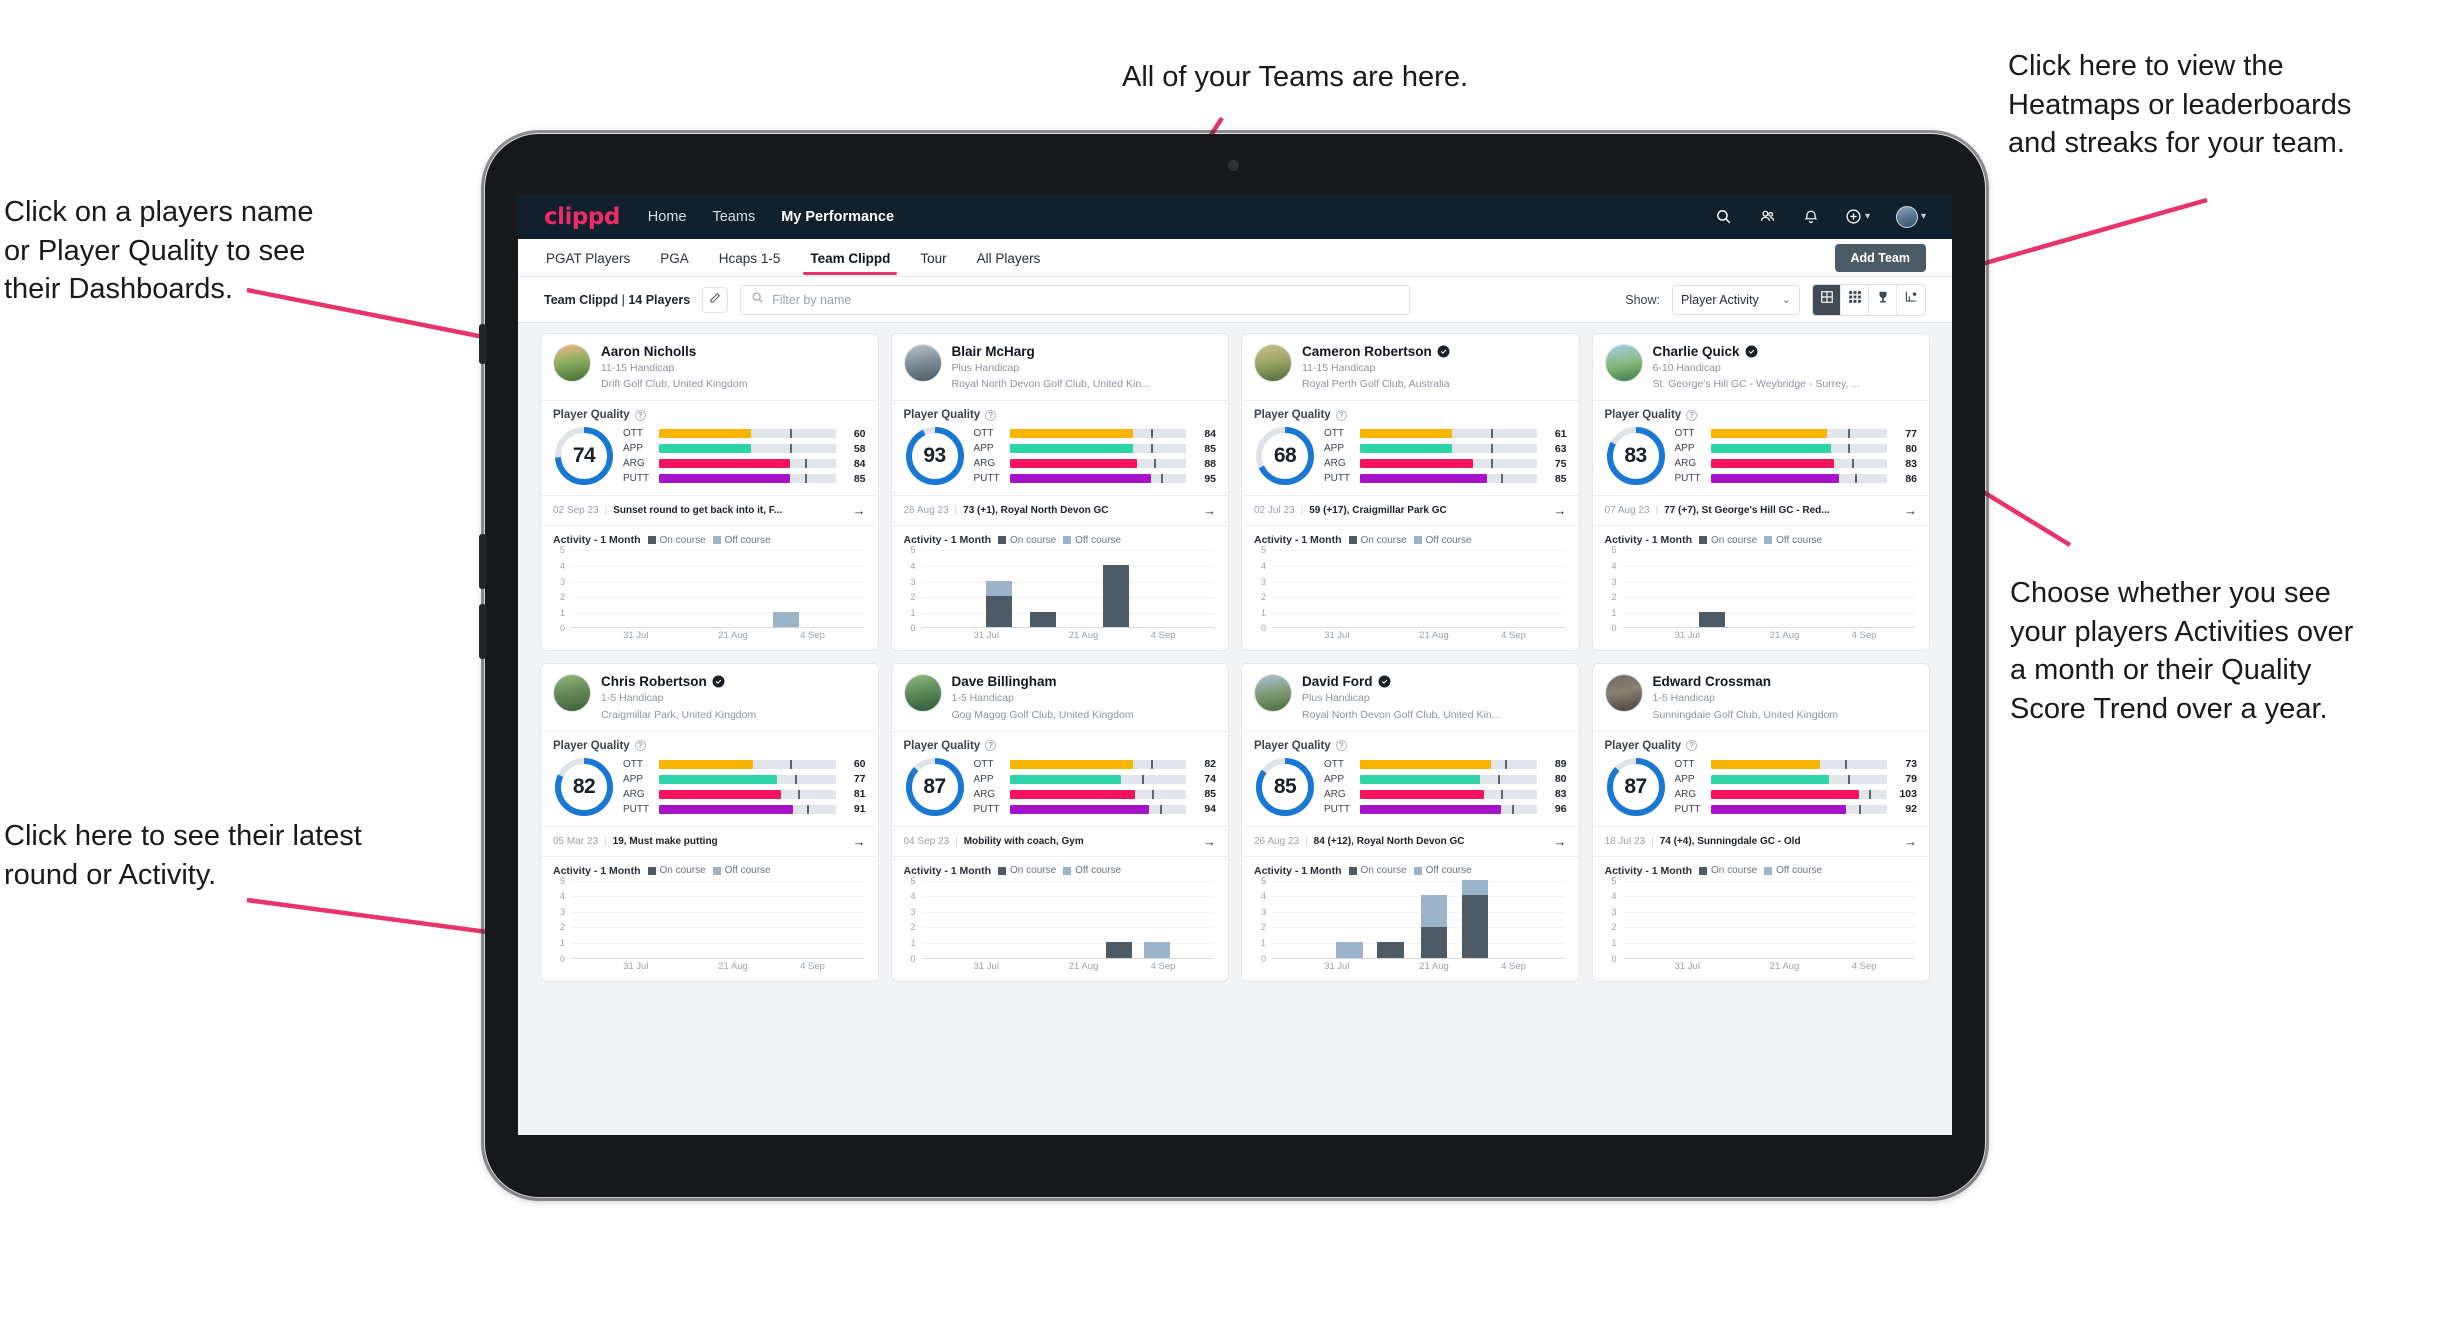 The height and width of the screenshot is (1319, 2452). Describe the element at coordinates (935, 456) in the screenshot. I see `quality-score-ring: 93` at that location.